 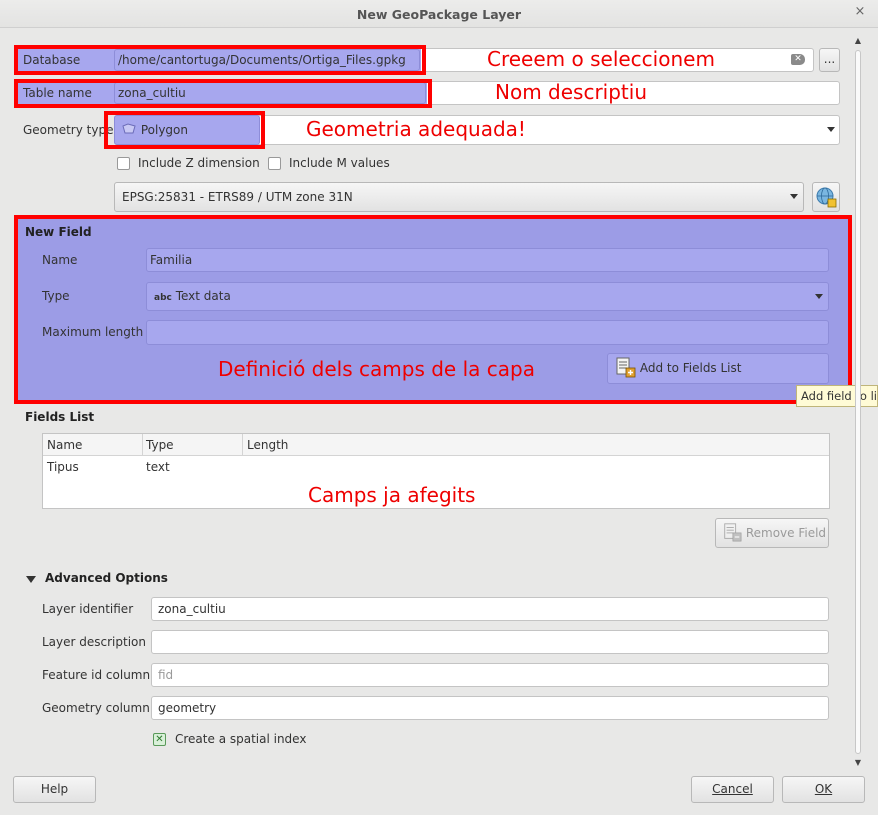 What do you see at coordinates (106, 578) in the screenshot?
I see `advanced-options-heading: Advanced Options` at bounding box center [106, 578].